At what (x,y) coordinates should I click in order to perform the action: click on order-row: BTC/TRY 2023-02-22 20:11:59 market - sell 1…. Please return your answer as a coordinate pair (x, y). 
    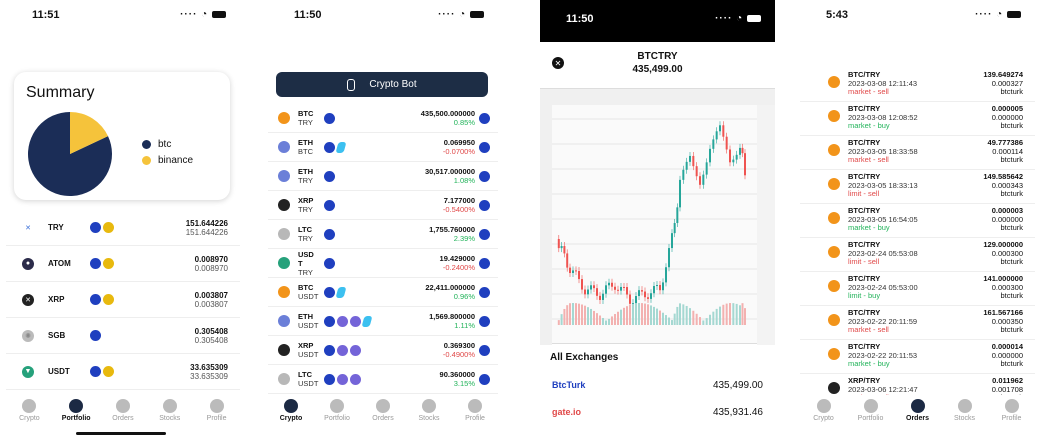
    Looking at the image, I should click on (917, 323).